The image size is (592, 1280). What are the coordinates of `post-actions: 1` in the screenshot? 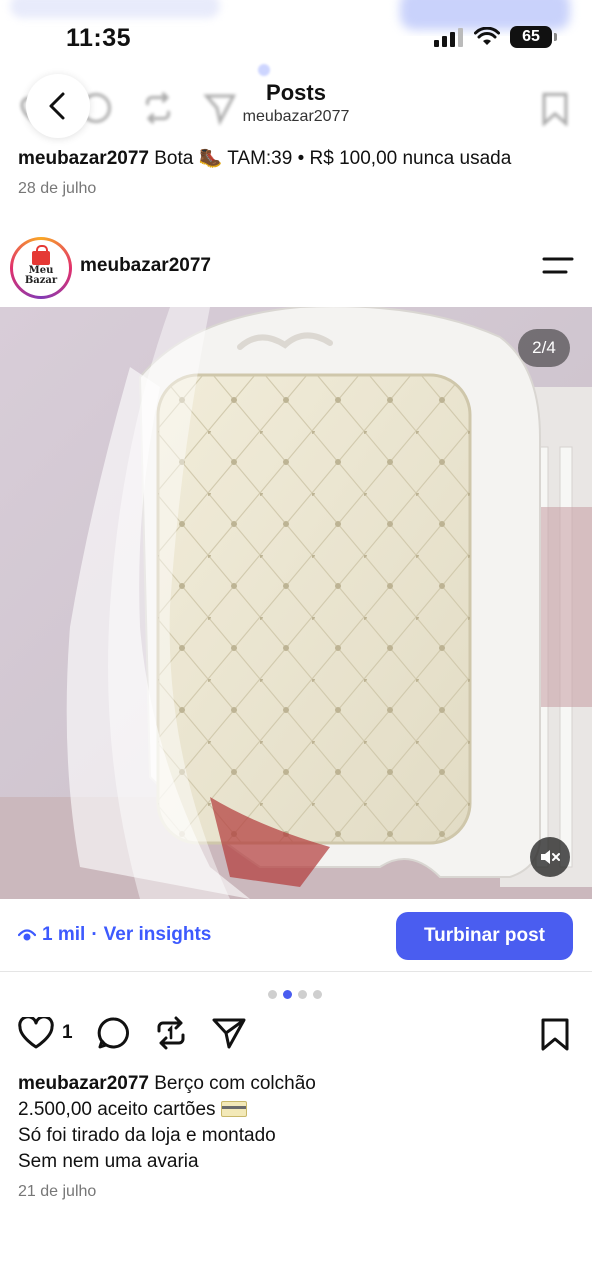 It's located at (144, 1033).